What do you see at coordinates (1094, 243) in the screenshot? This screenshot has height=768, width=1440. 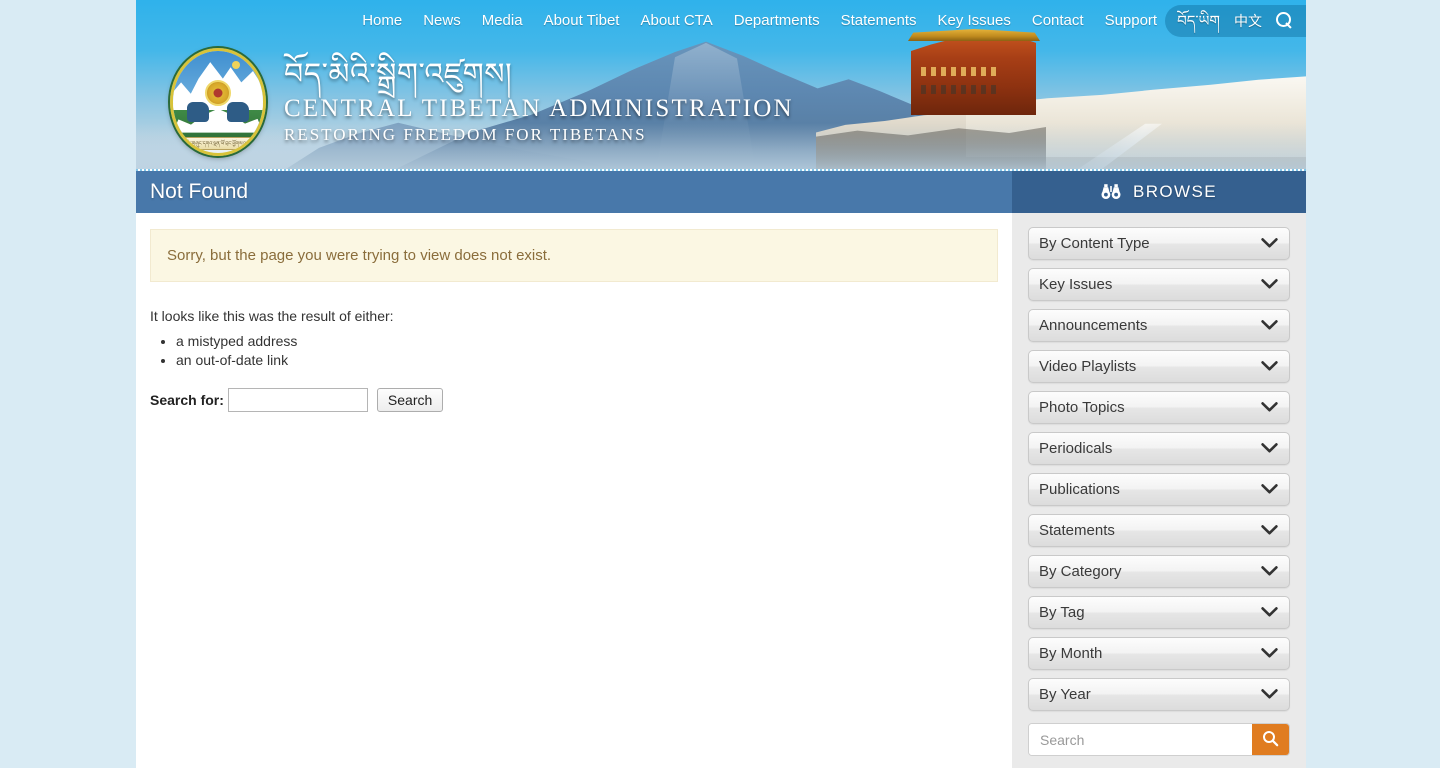 I see `accordion-label: By Content Type` at bounding box center [1094, 243].